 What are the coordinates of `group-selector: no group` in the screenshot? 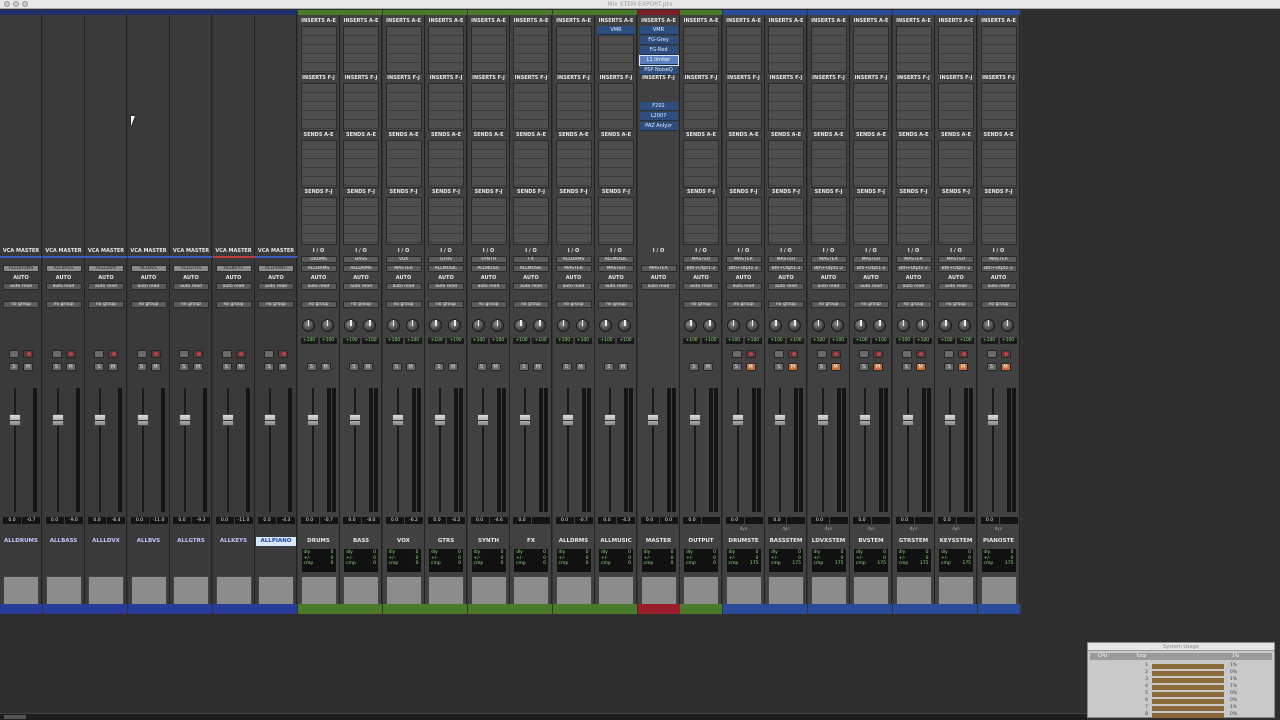 It's located at (191, 304).